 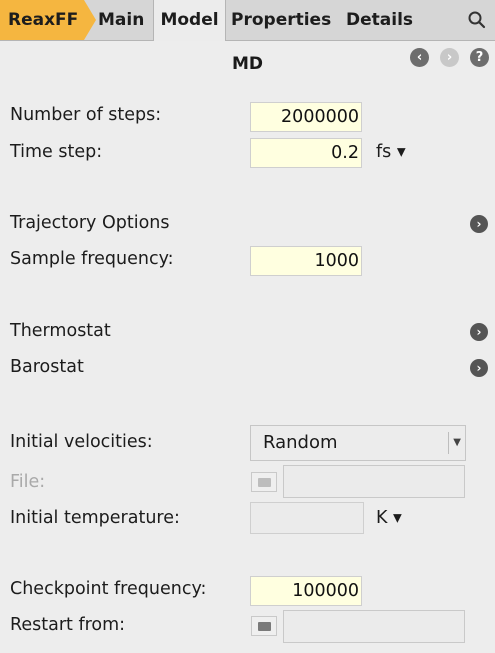 I want to click on checkpoint-frequency-label: Checkpoint frequency:, so click(x=108, y=589).